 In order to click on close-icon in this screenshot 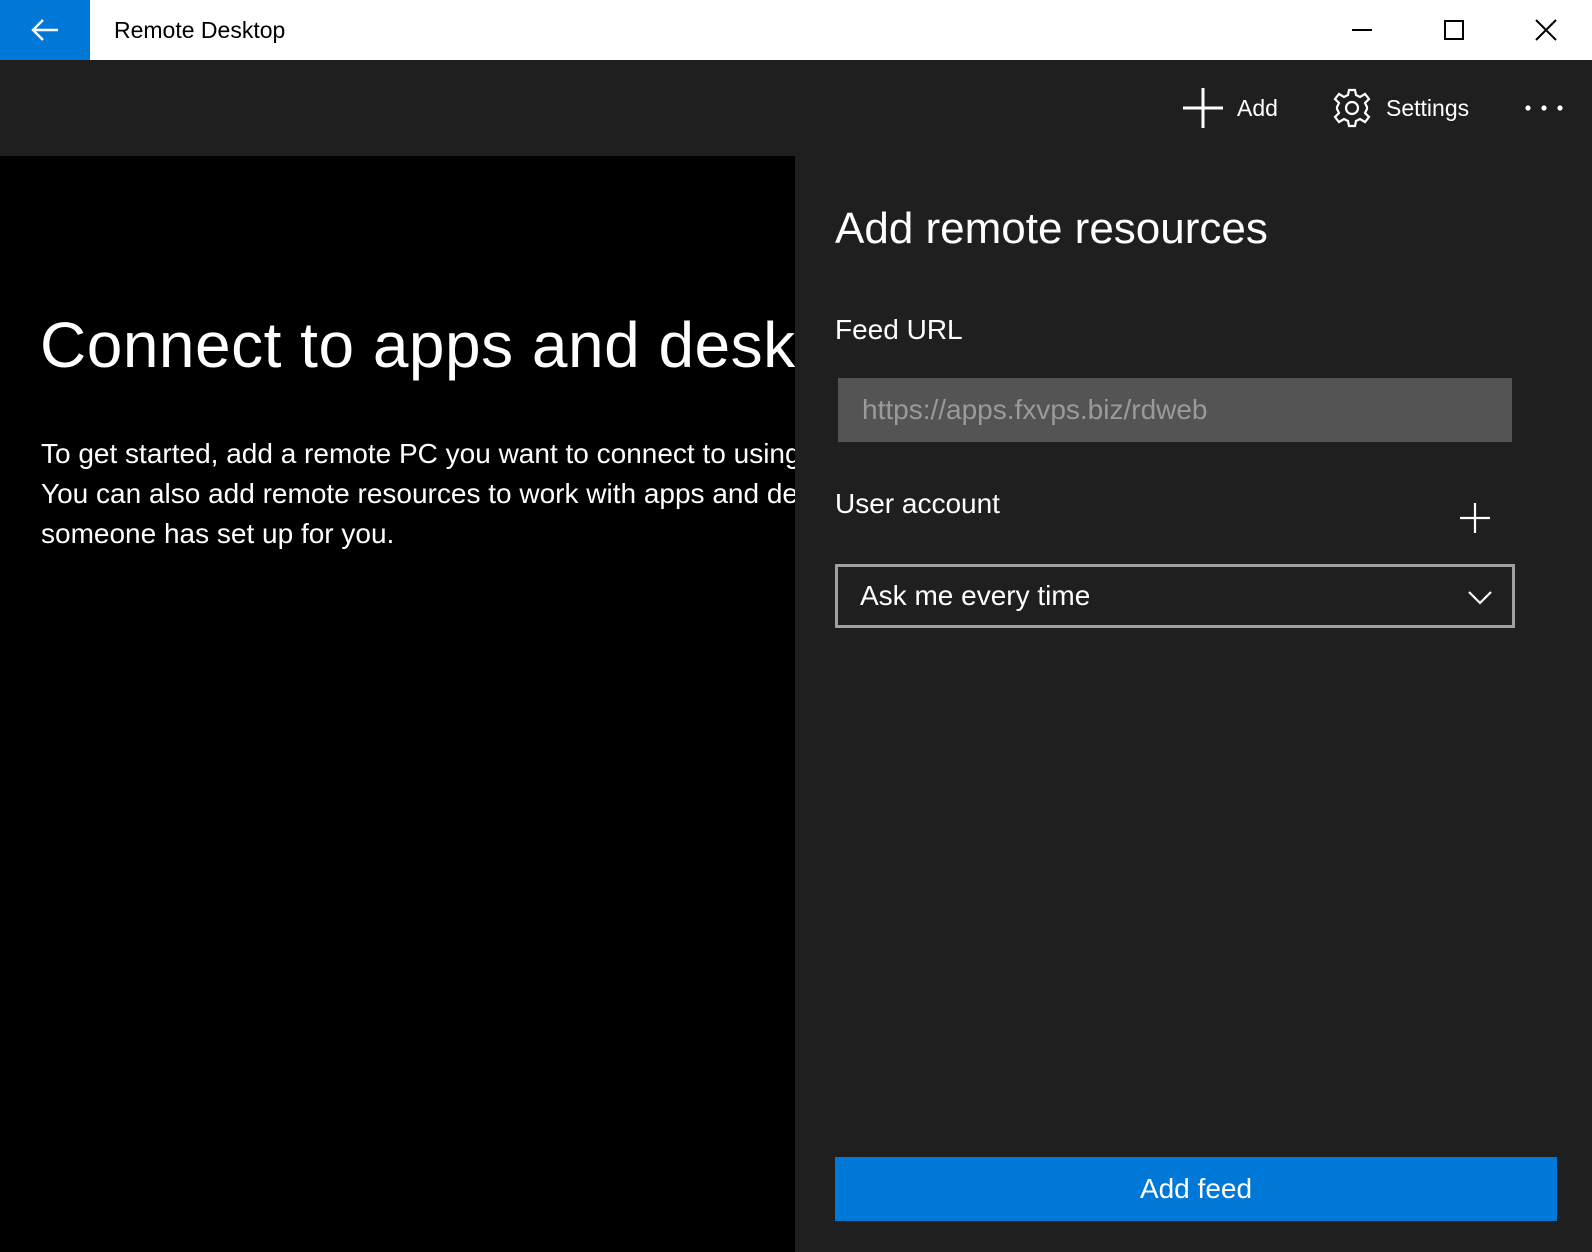, I will do `click(1546, 30)`.